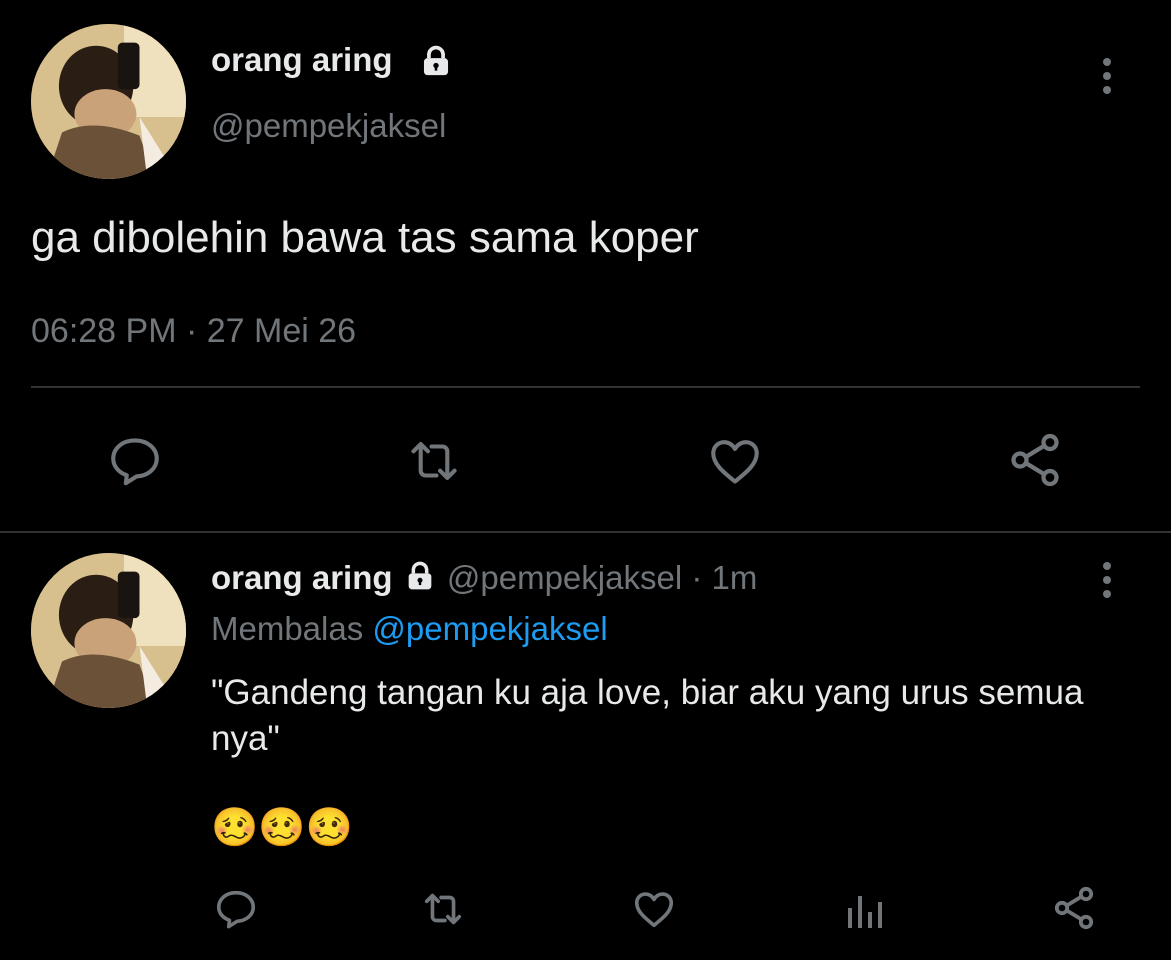 This screenshot has height=960, width=1171. What do you see at coordinates (735, 577) in the screenshot?
I see `tweet-age: 1m` at bounding box center [735, 577].